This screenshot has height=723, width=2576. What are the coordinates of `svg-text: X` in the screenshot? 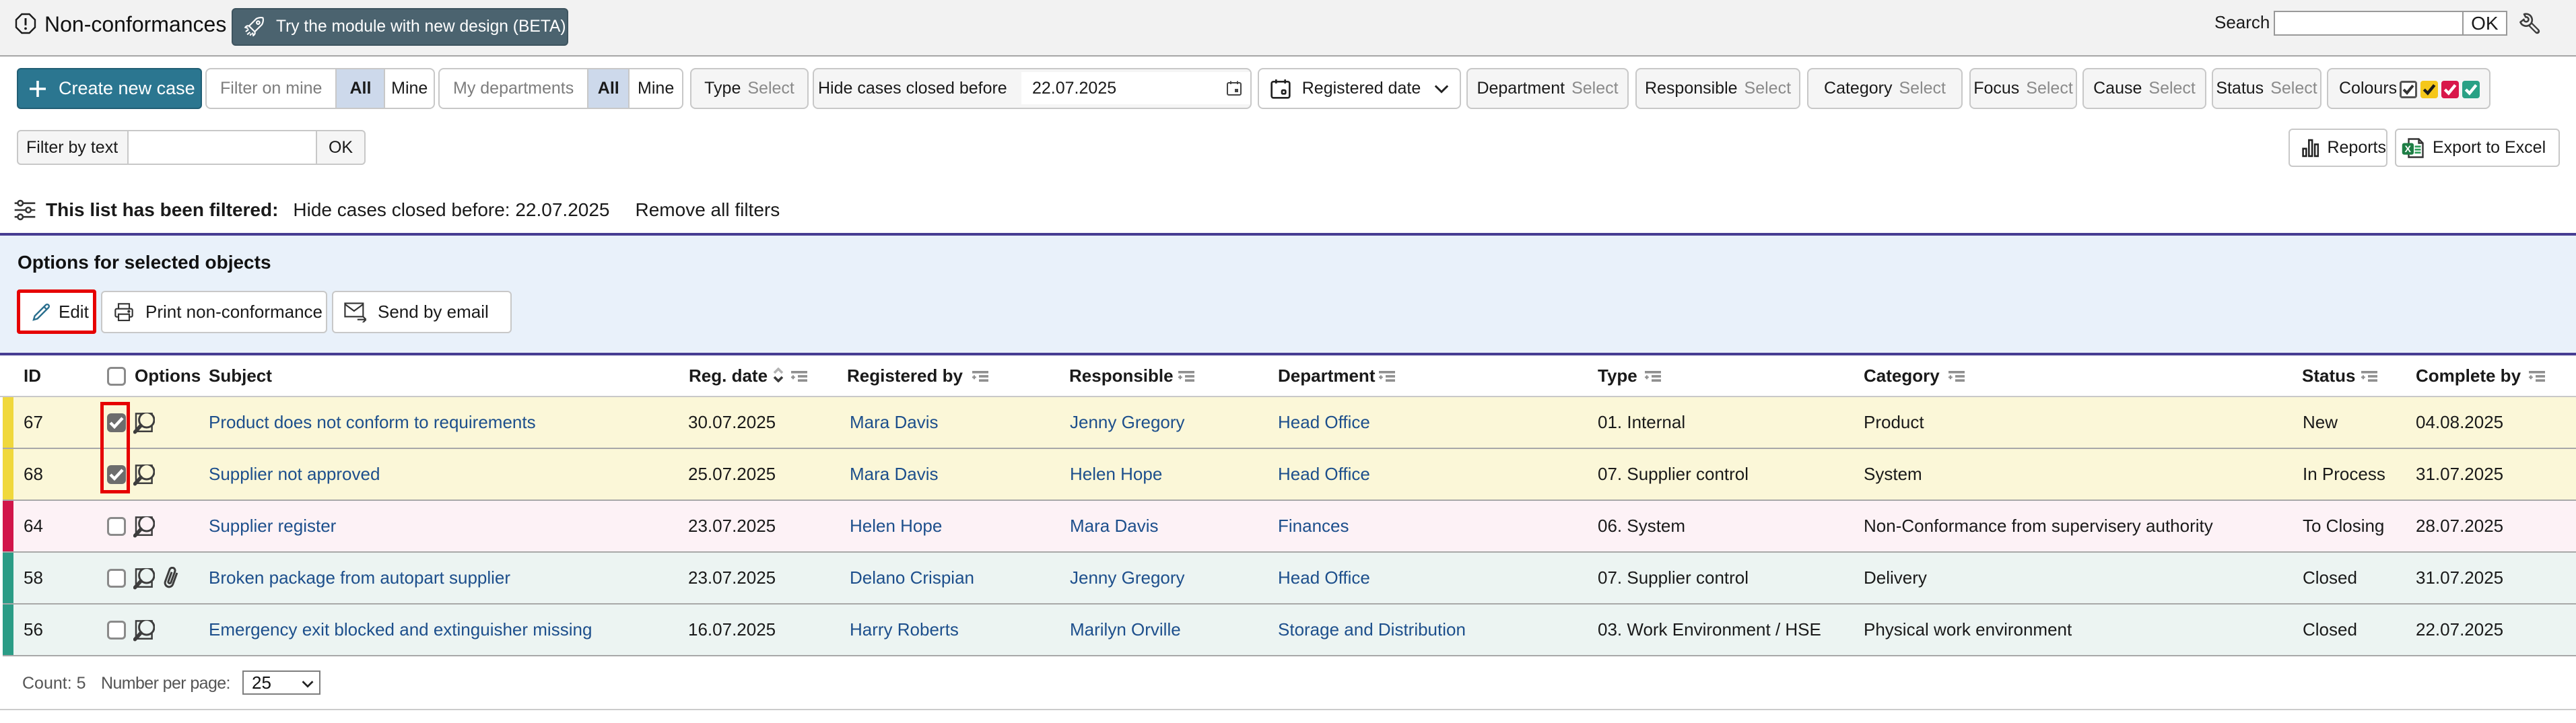 It's located at (2408, 149).